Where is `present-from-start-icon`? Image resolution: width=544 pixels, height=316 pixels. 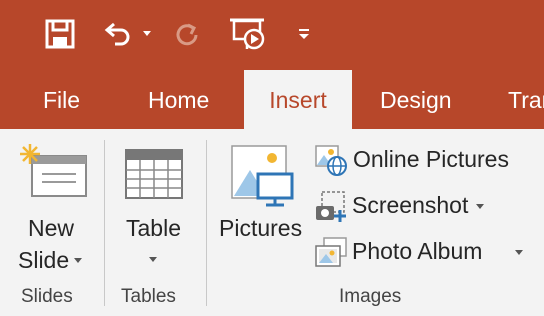 present-from-start-icon is located at coordinates (247, 34).